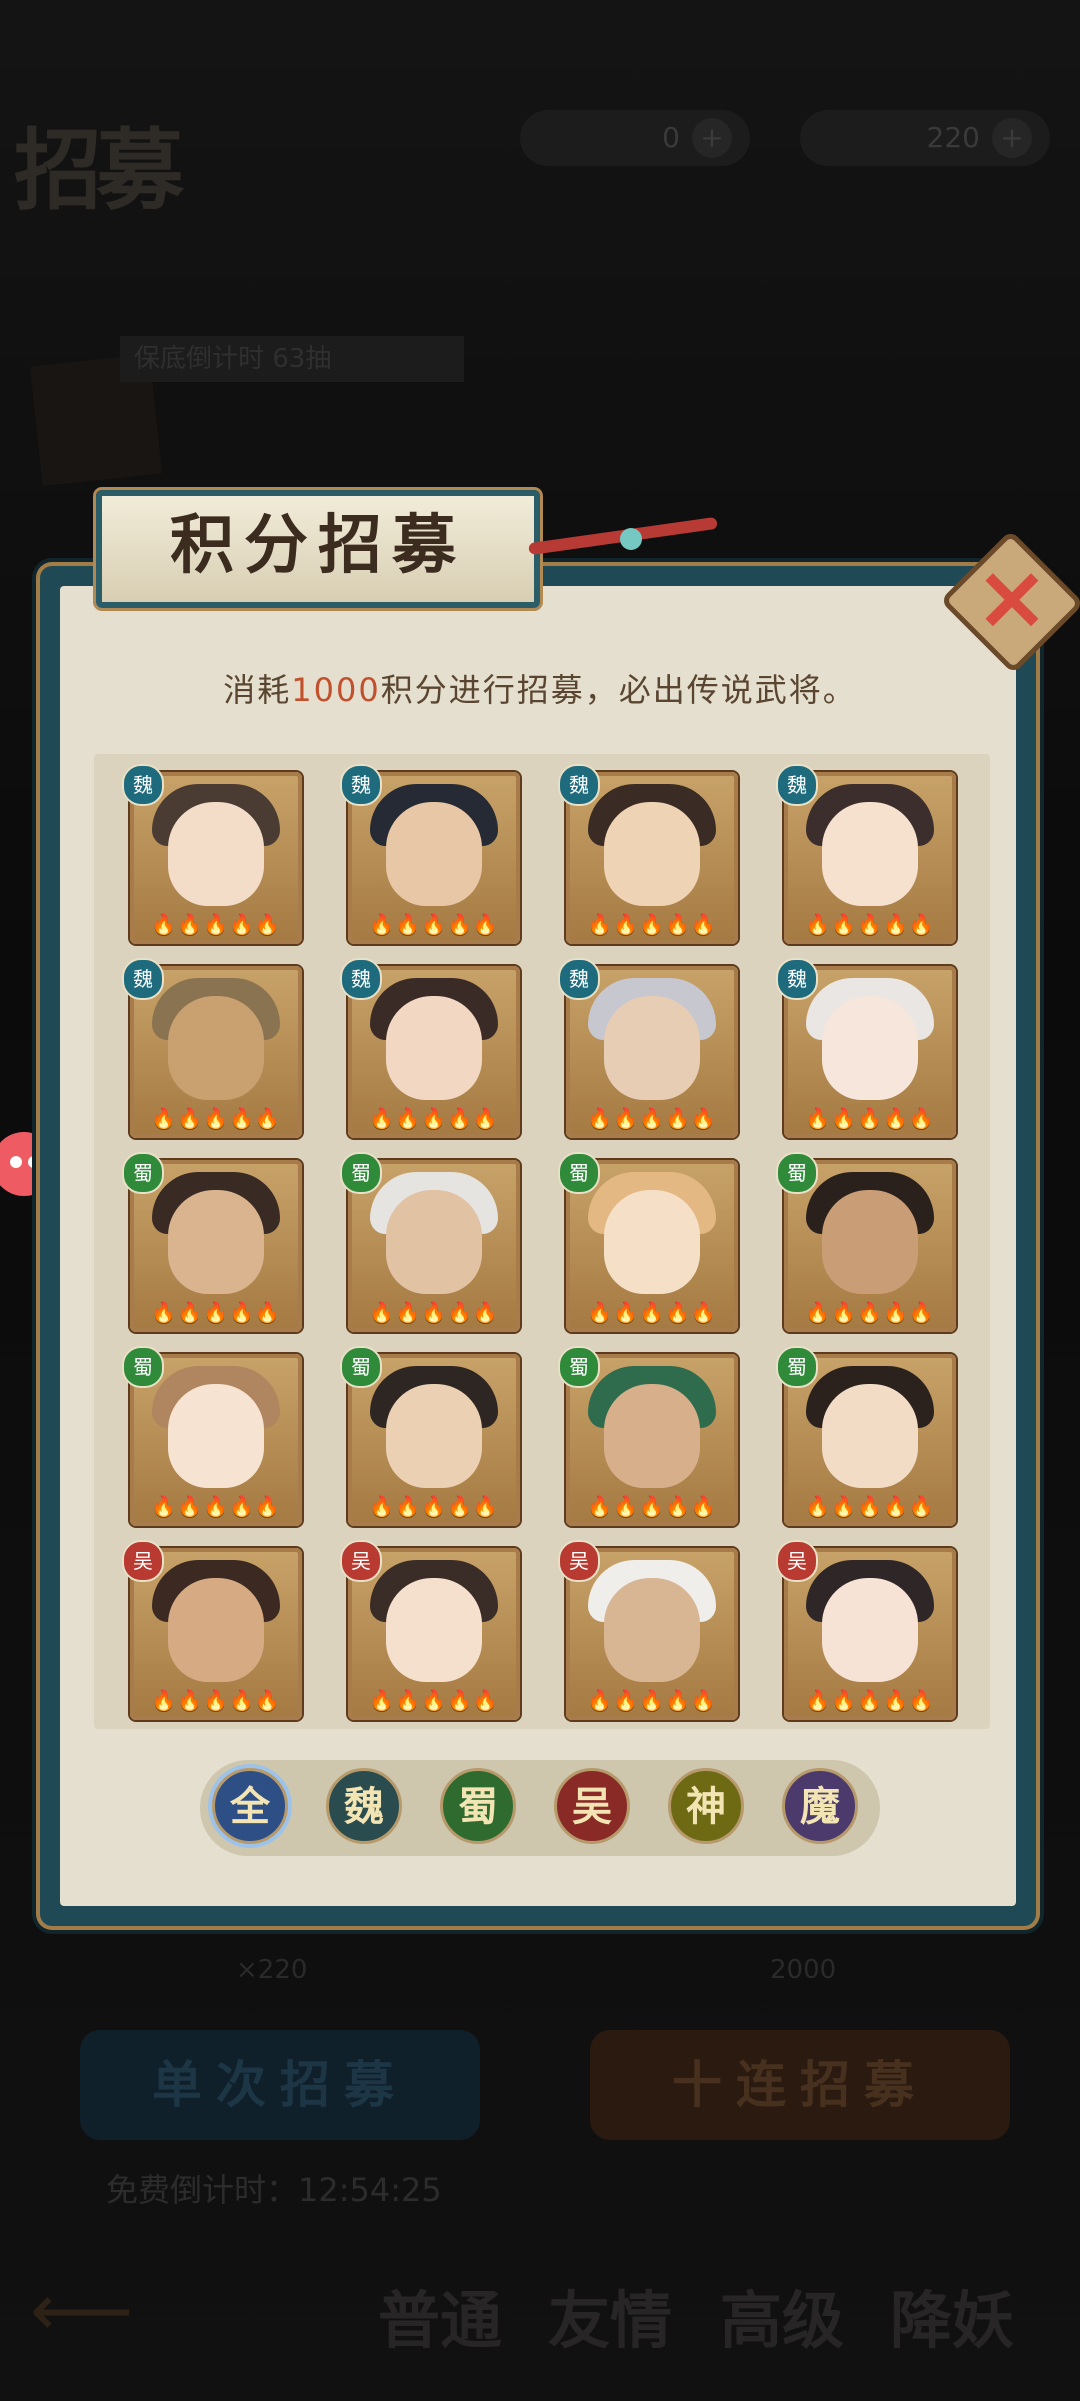  I want to click on filter-shen-button: 神, so click(706, 1806).